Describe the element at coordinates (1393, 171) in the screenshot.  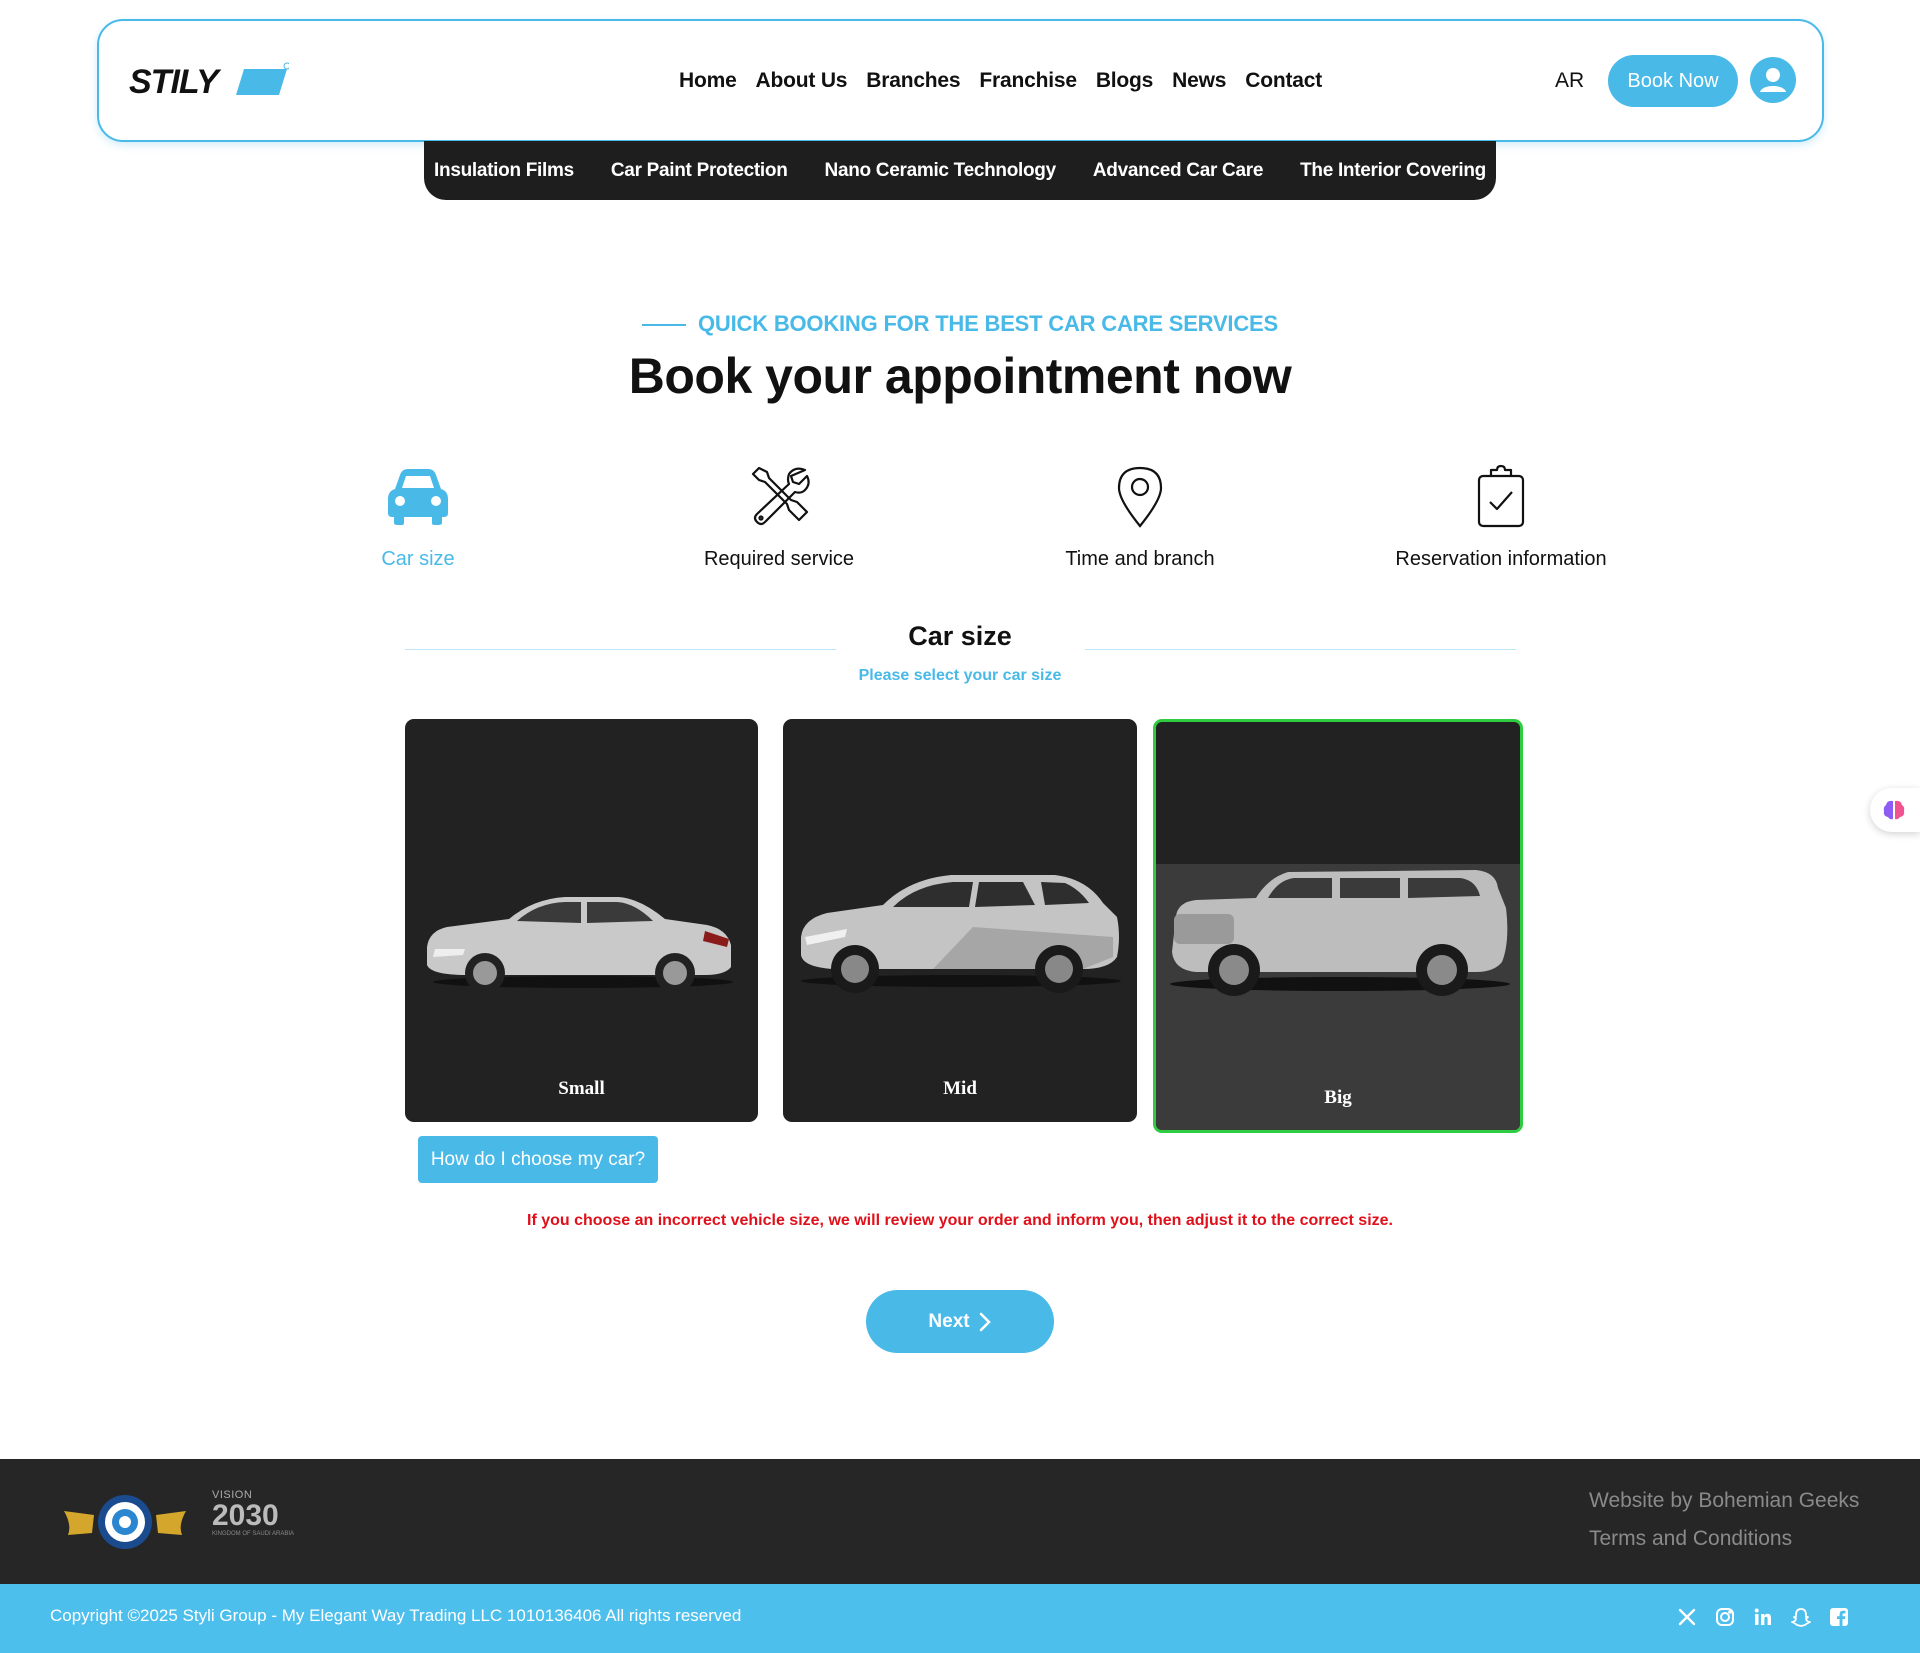
I see `subnav-interior-covering: The Interior Covering` at that location.